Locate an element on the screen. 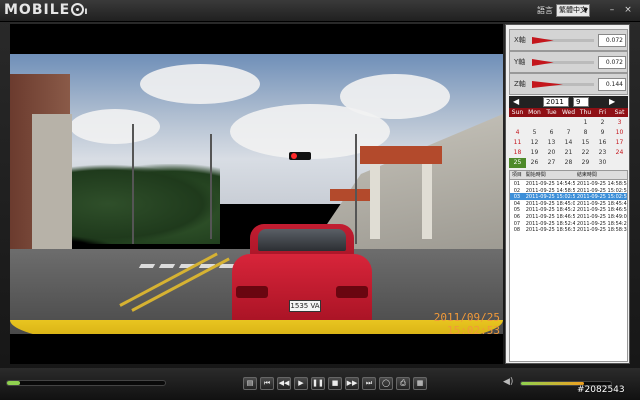 The width and height of the screenshot is (640, 400). license-plate: 1535 VA is located at coordinates (305, 306).